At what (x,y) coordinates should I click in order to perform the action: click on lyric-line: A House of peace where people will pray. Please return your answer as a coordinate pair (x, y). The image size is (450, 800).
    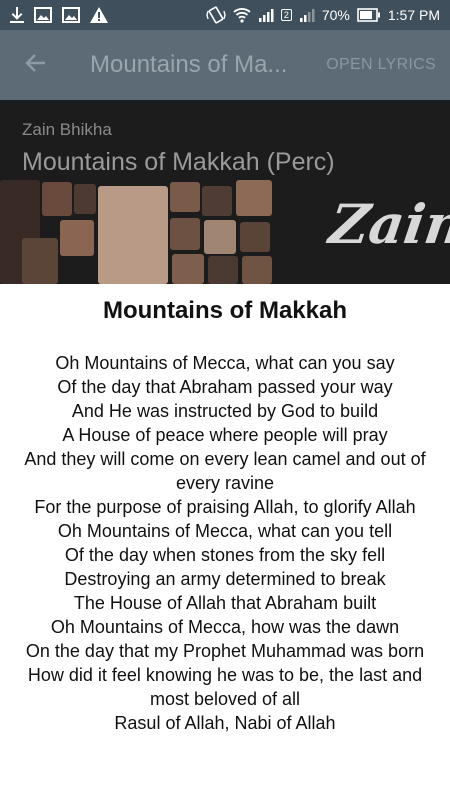
    Looking at the image, I should click on (225, 435).